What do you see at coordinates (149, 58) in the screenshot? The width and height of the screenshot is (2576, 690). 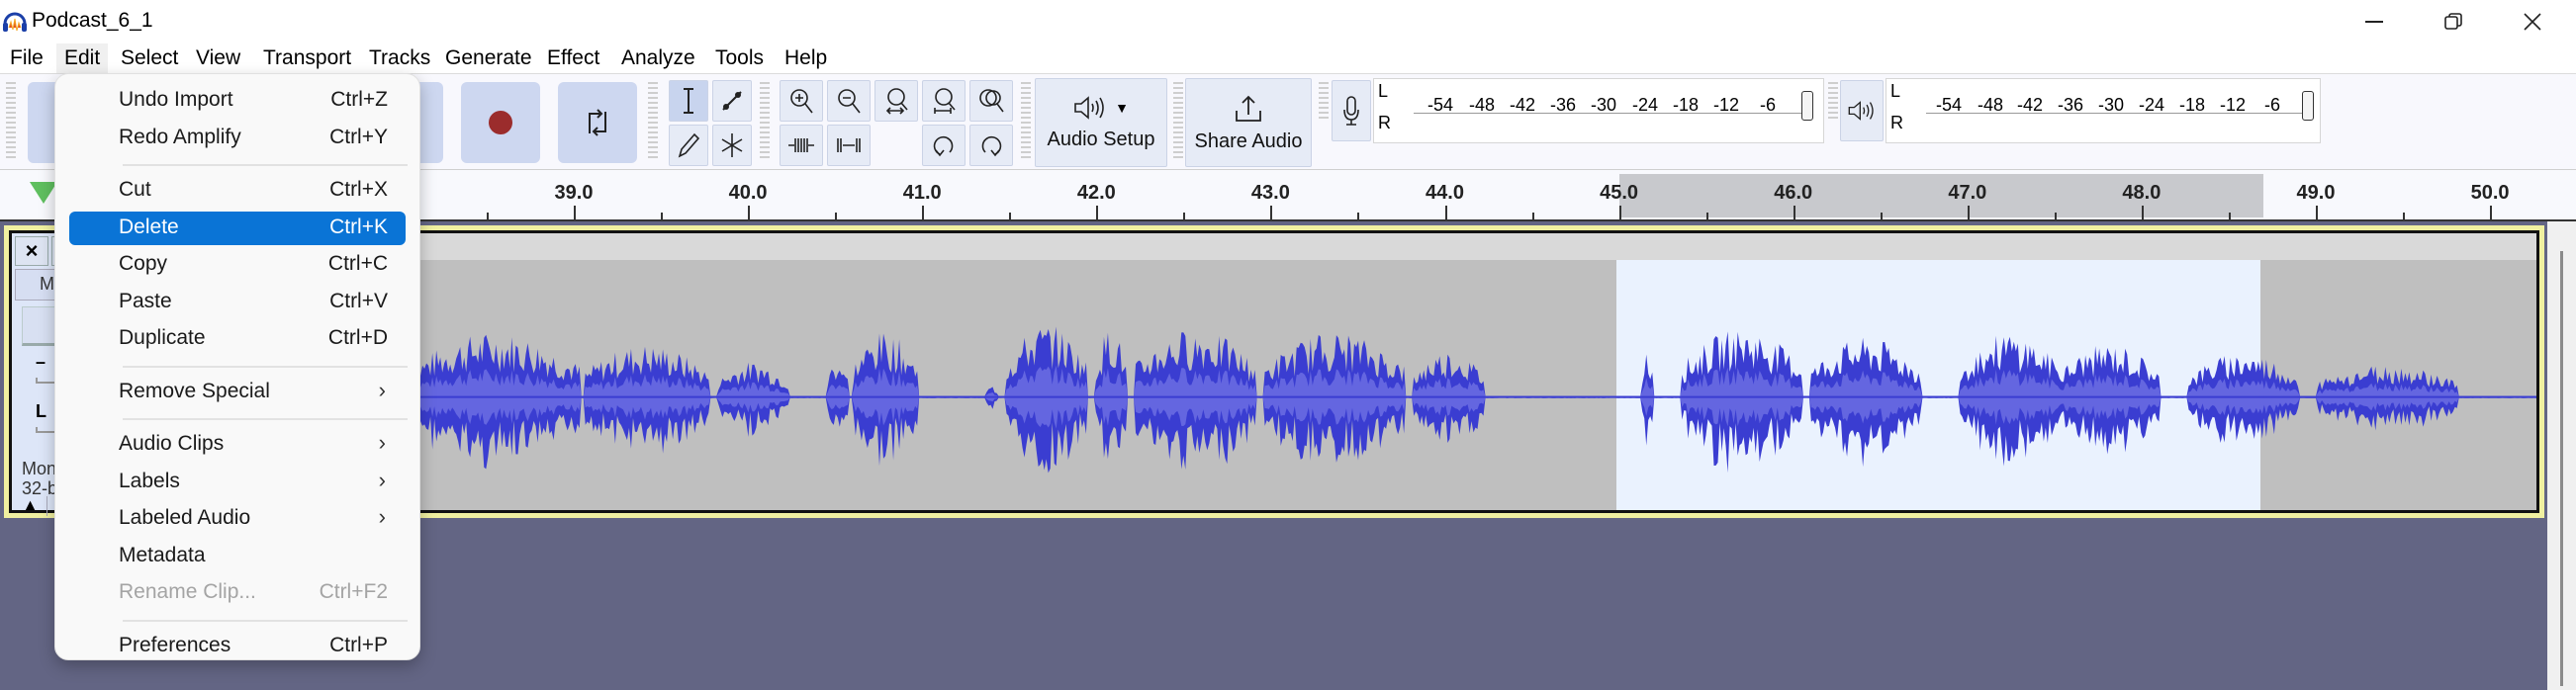 I see `menu-select: Select` at bounding box center [149, 58].